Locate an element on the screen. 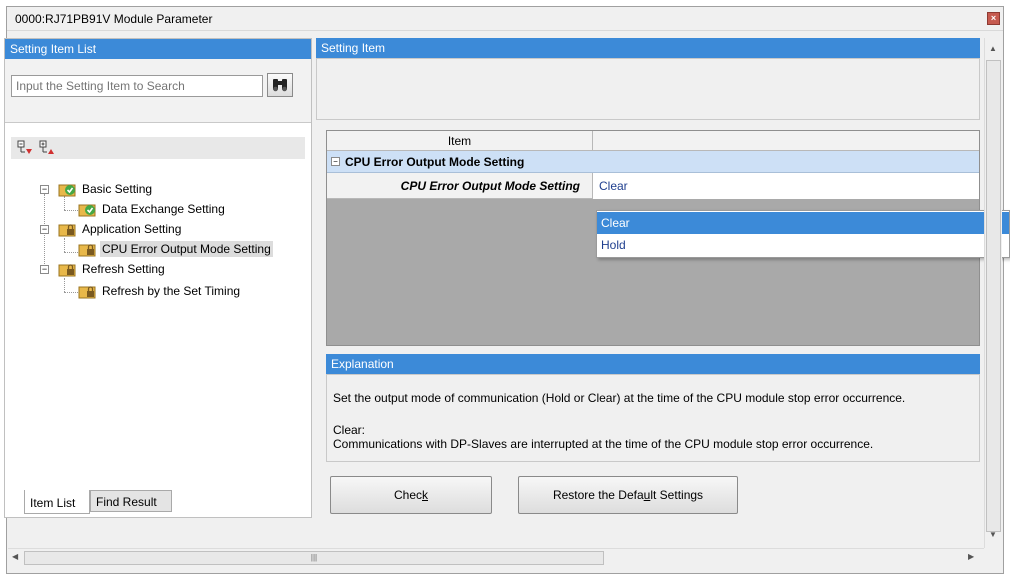 The width and height of the screenshot is (1010, 580). horizontal-scrollbar: ◀ ||| ▶ is located at coordinates (496, 557).